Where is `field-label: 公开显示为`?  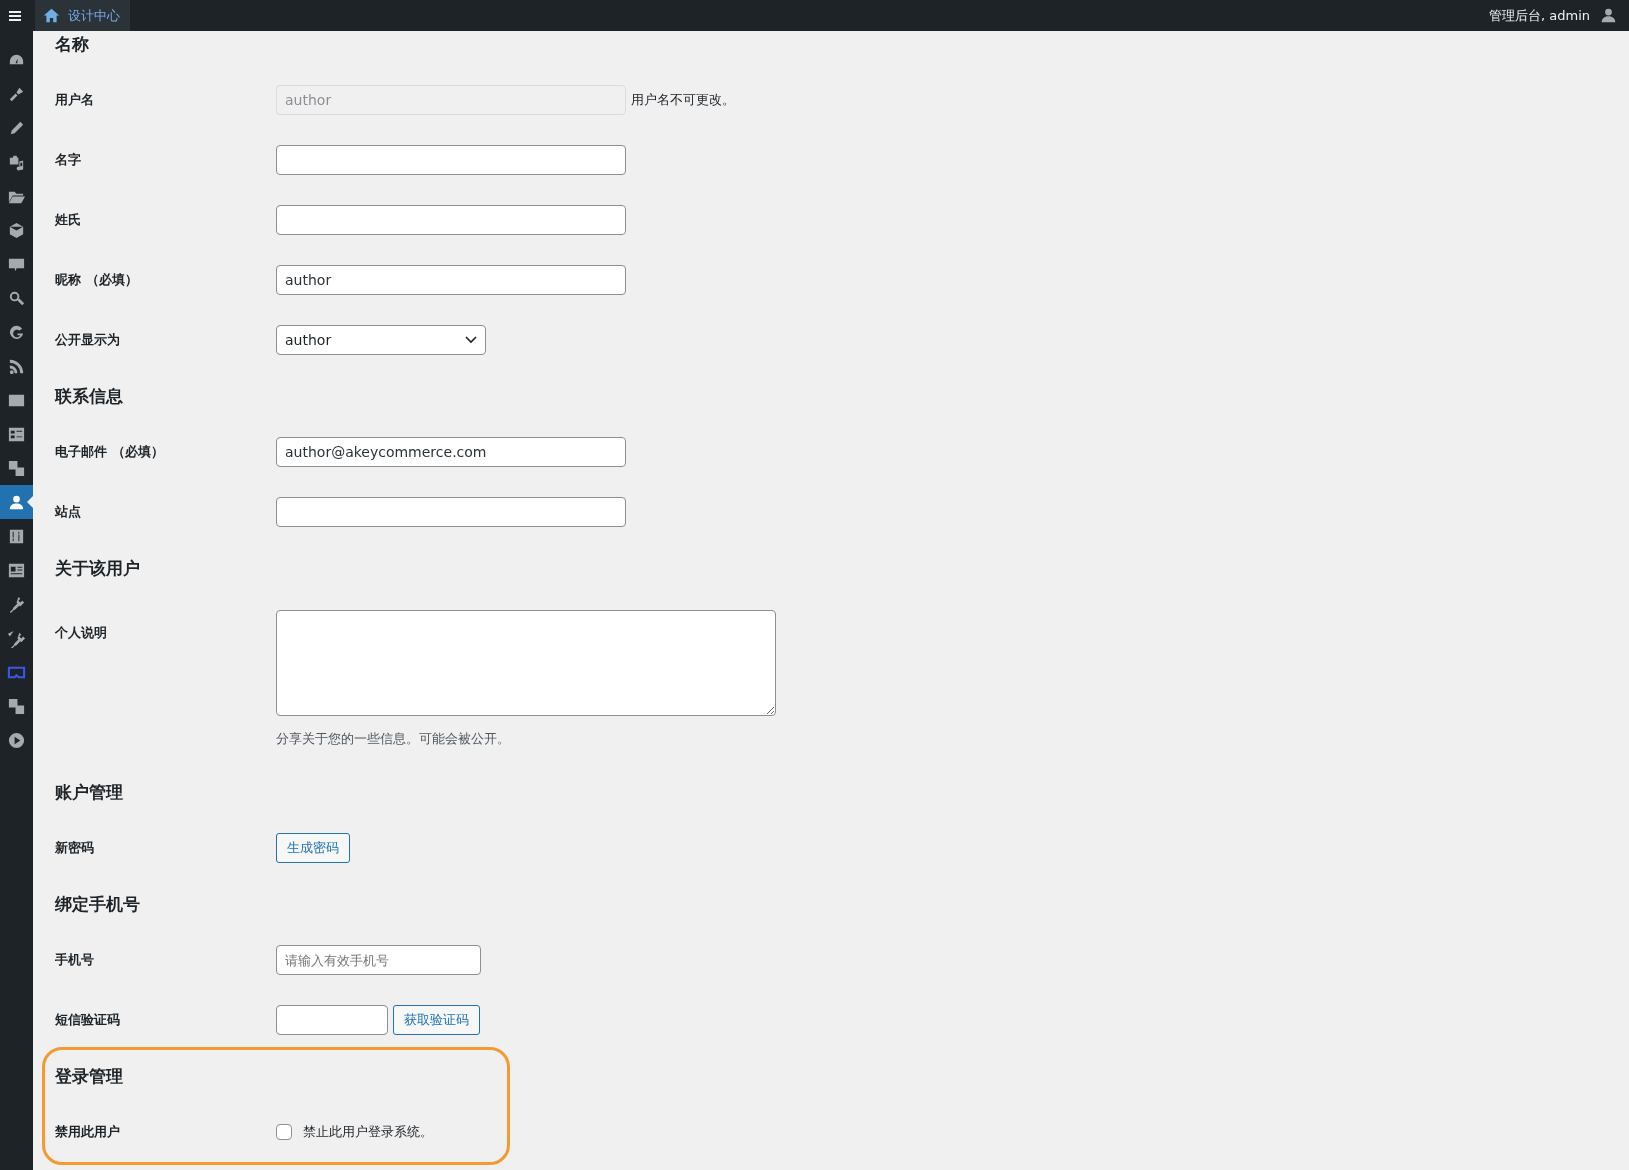
field-label: 公开显示为 is located at coordinates (88, 340).